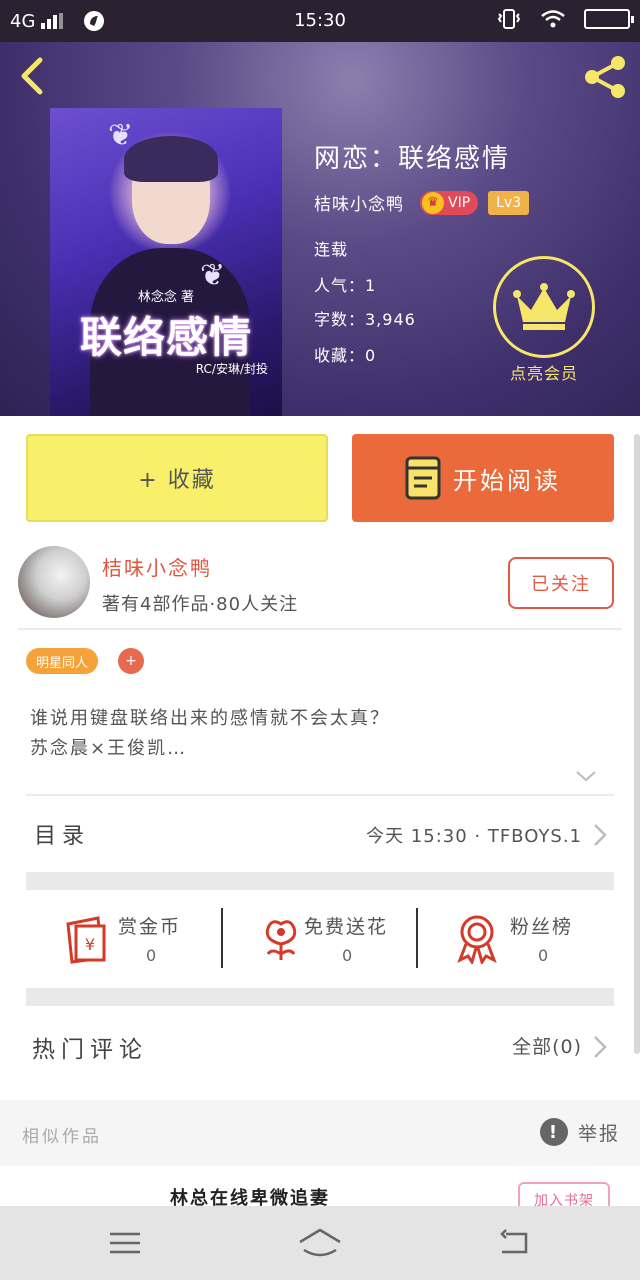 Image resolution: width=640 pixels, height=1280 pixels. I want to click on author-avatar, so click(54, 582).